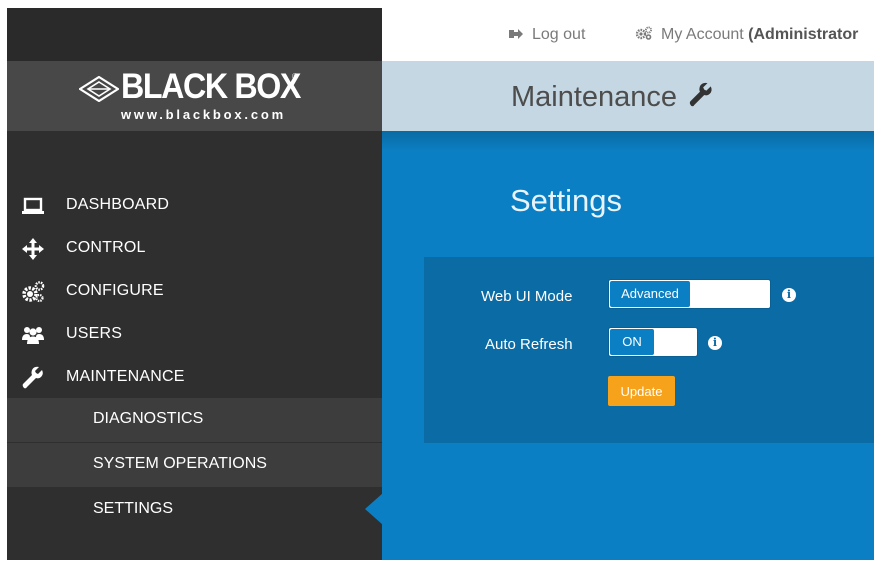  What do you see at coordinates (295, 76) in the screenshot?
I see `brand-reg-mark: ®` at bounding box center [295, 76].